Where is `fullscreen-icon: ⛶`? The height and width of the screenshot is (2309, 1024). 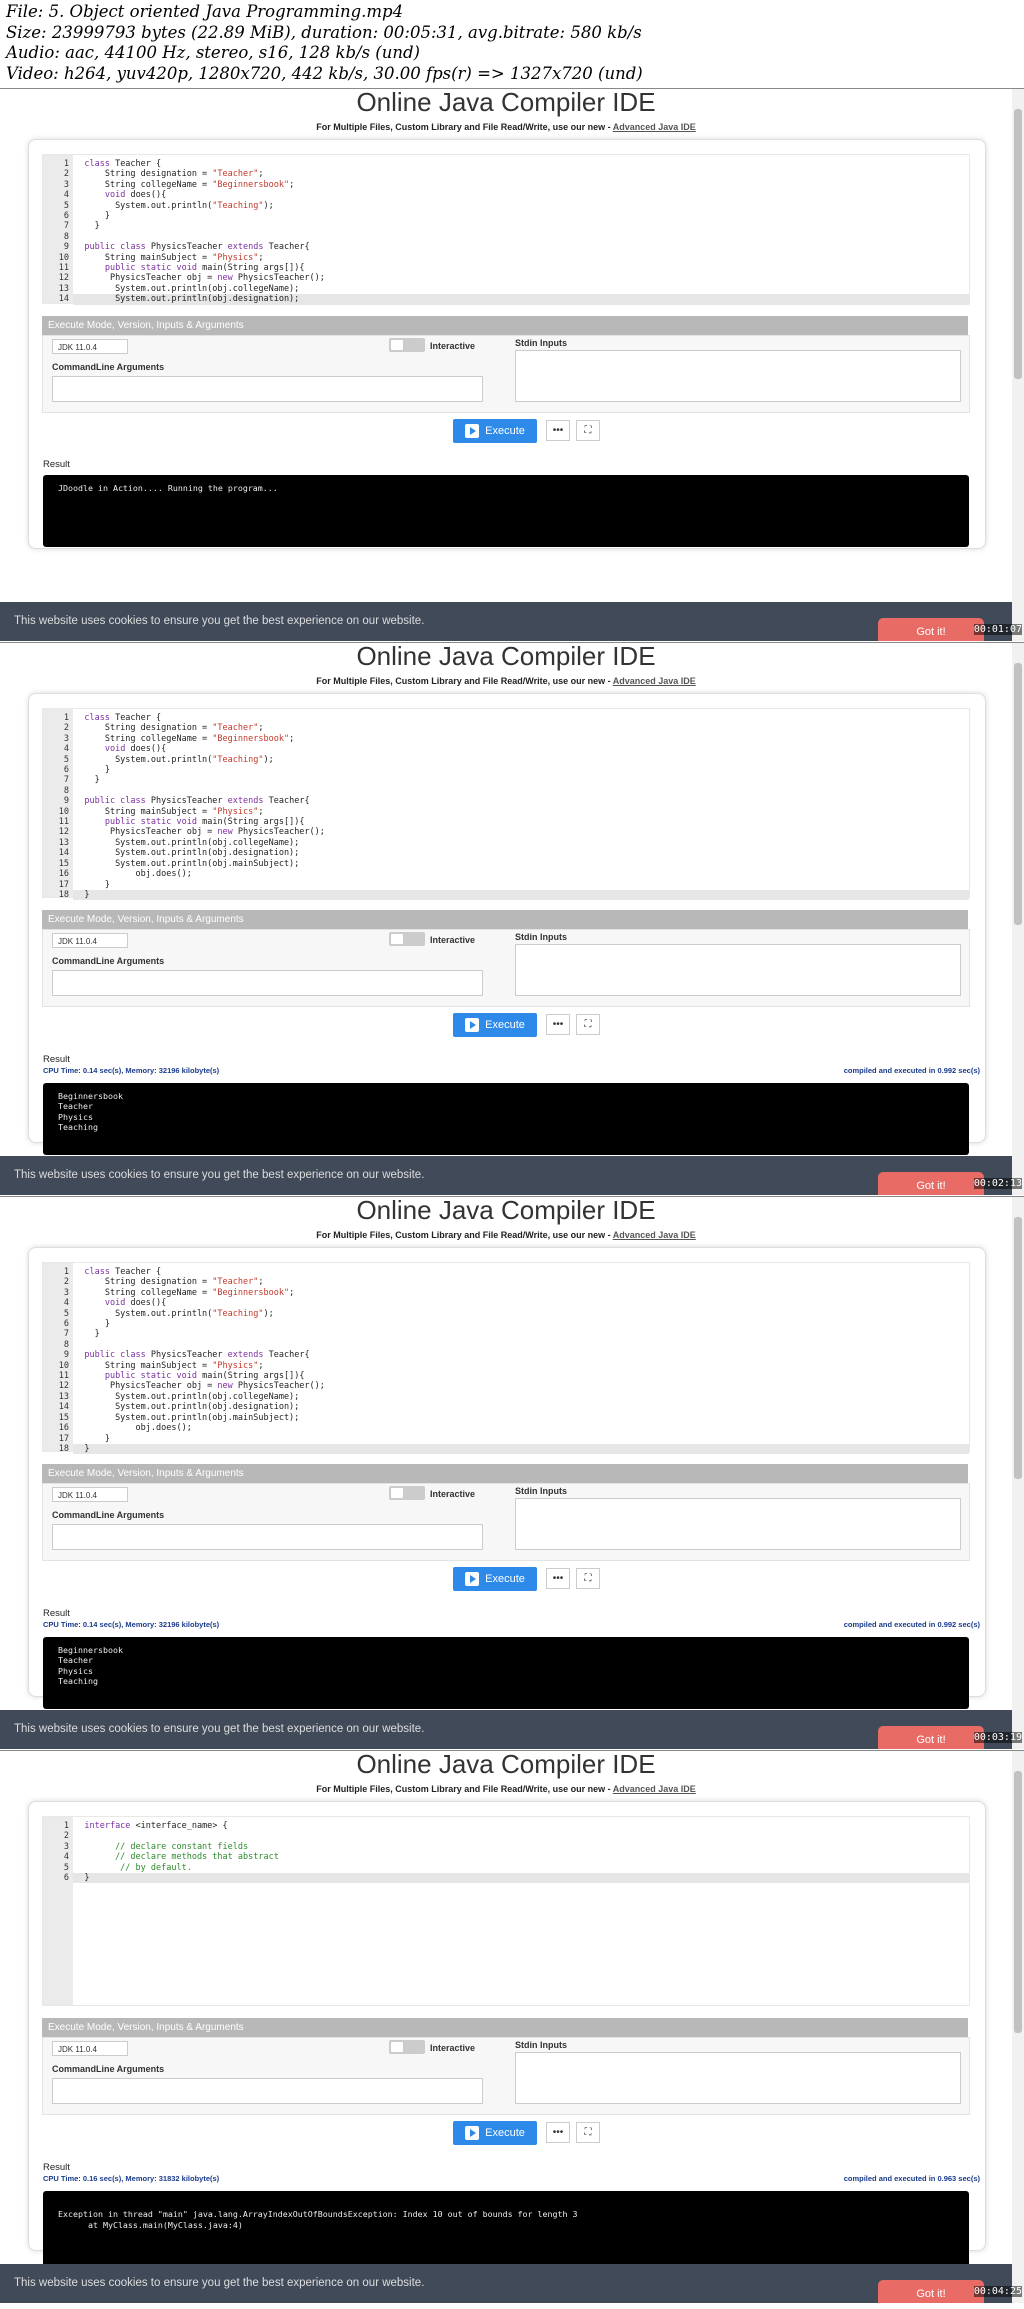
fullscreen-icon: ⛶ is located at coordinates (588, 2132).